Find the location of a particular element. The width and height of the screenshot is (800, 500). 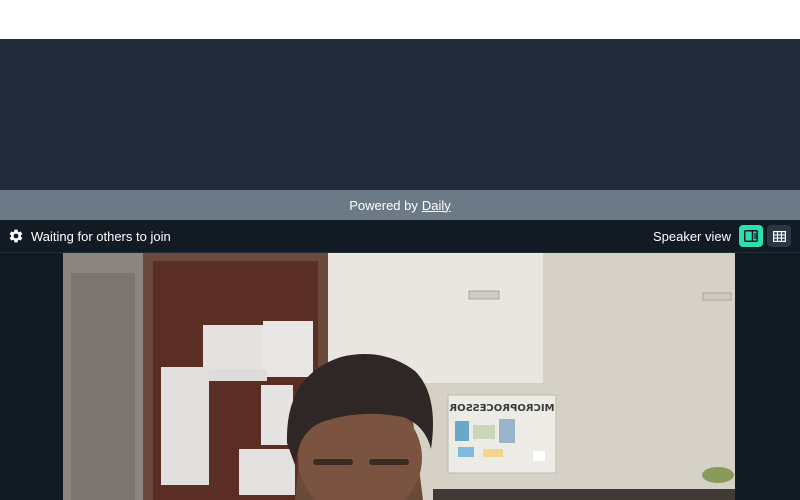

poster-text: MICROPROCESSOR is located at coordinates (501, 408).